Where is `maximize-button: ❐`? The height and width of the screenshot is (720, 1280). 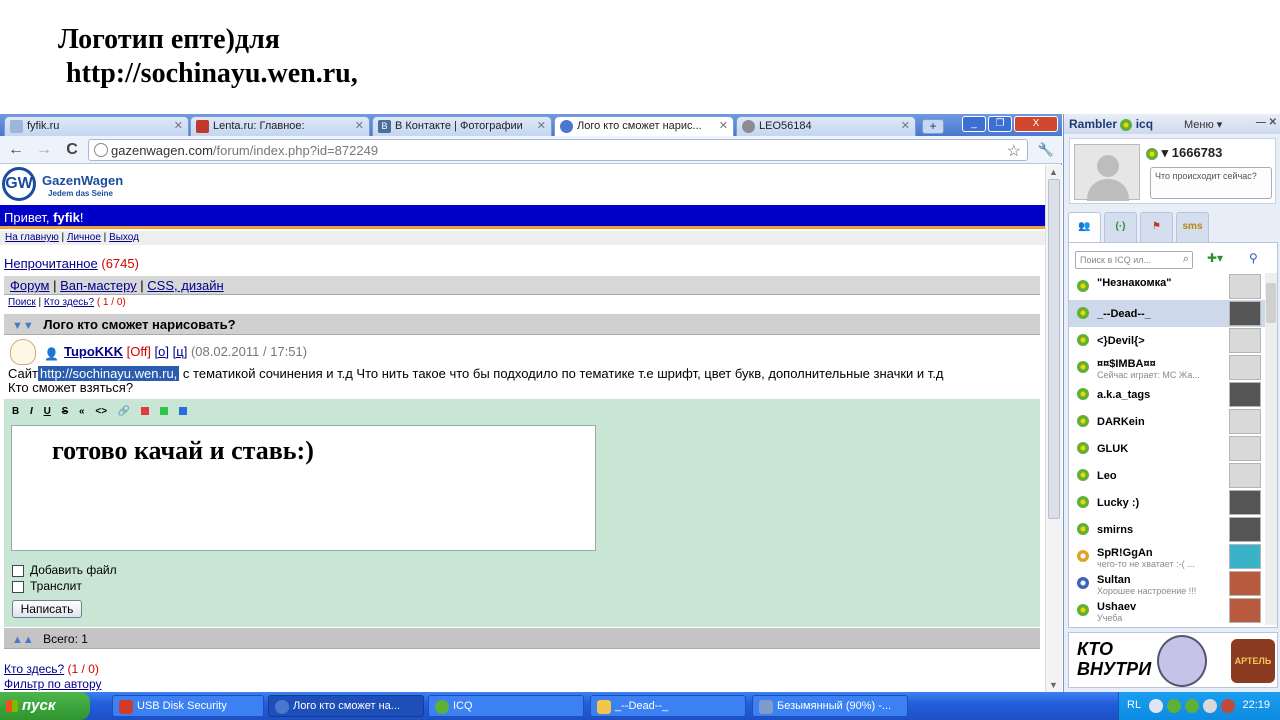
maximize-button: ❐ is located at coordinates (1000, 124).